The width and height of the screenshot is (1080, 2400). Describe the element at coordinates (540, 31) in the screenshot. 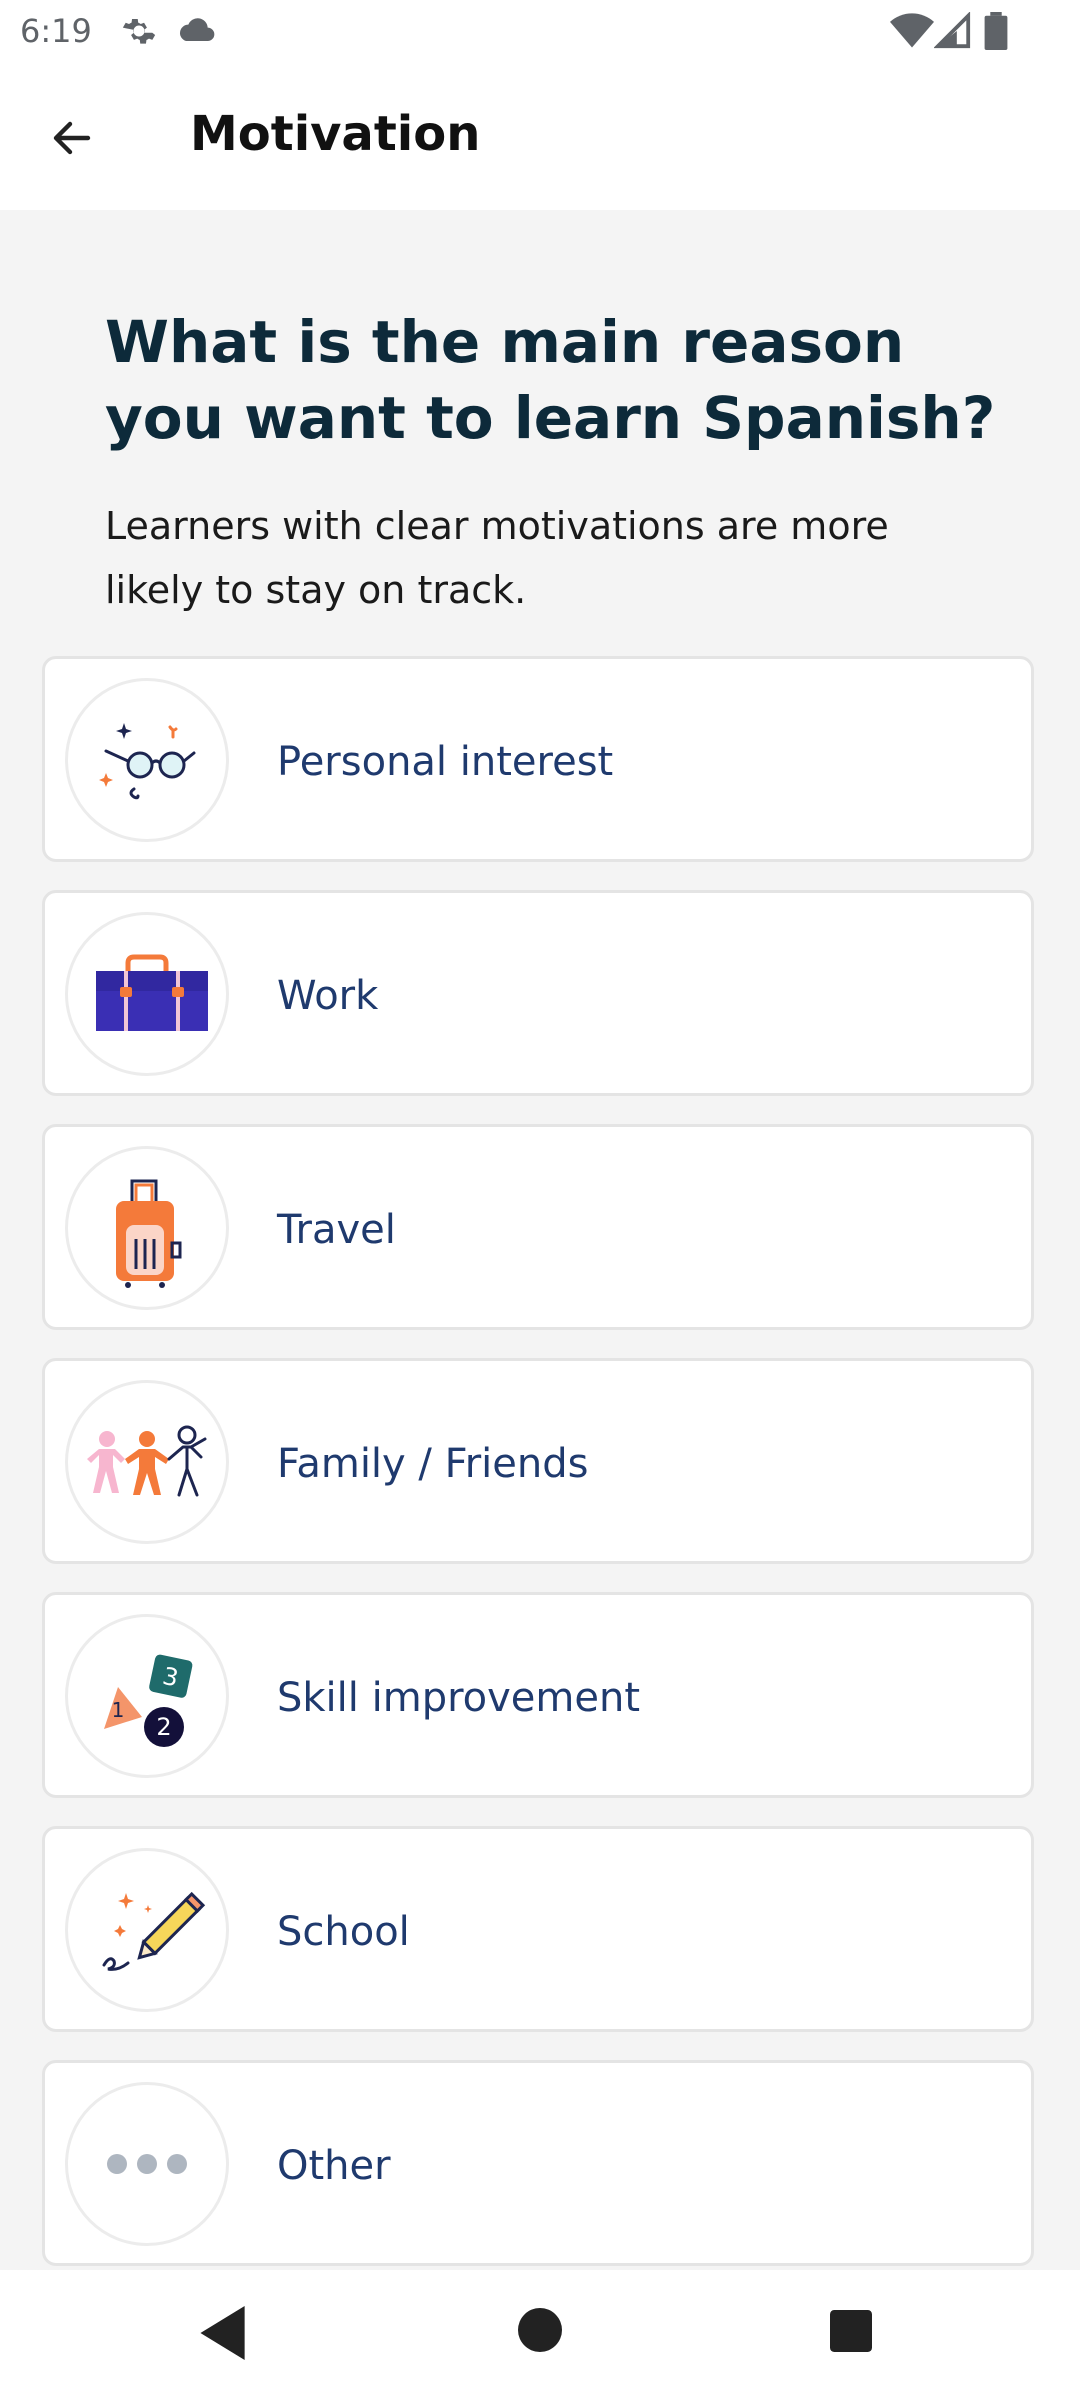

I see `status-bar: 6:19` at that location.